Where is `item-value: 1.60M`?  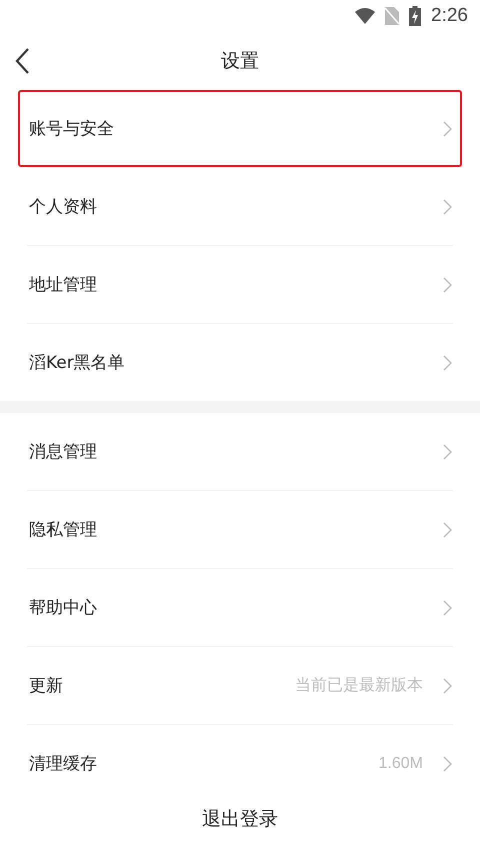
item-value: 1.60M is located at coordinates (400, 763).